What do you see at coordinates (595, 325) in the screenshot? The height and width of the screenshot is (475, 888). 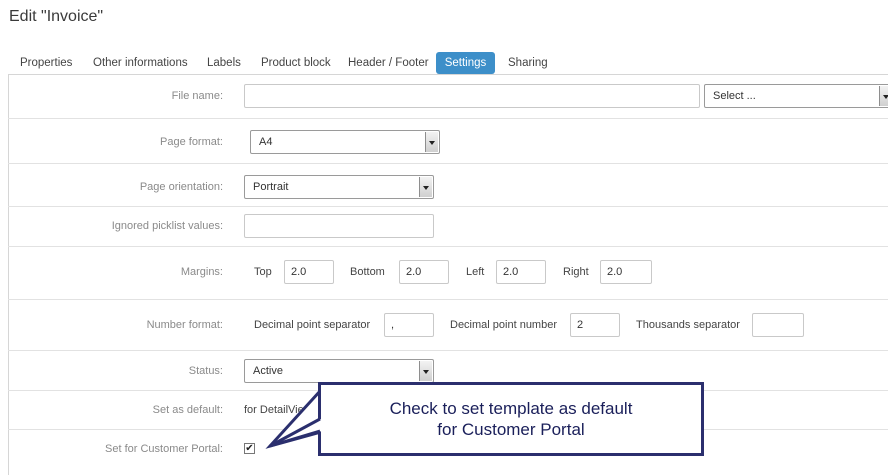 I see `decimal-number-input: 2` at bounding box center [595, 325].